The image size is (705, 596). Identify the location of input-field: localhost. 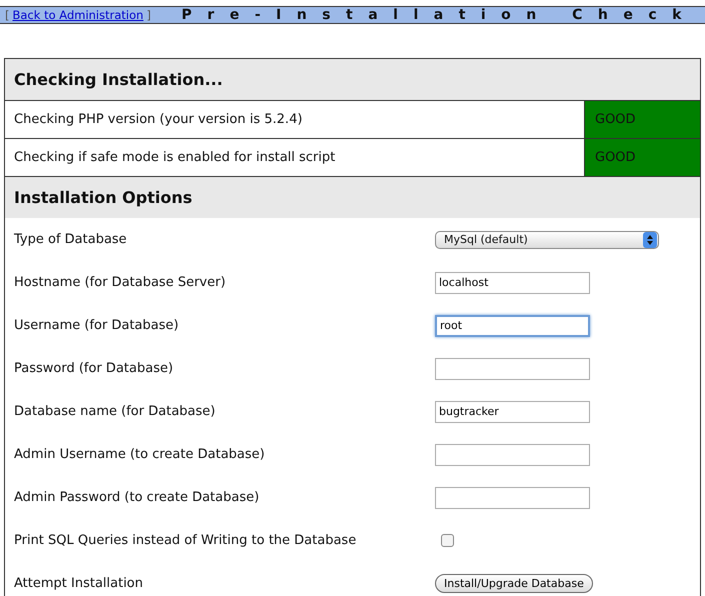
(512, 283).